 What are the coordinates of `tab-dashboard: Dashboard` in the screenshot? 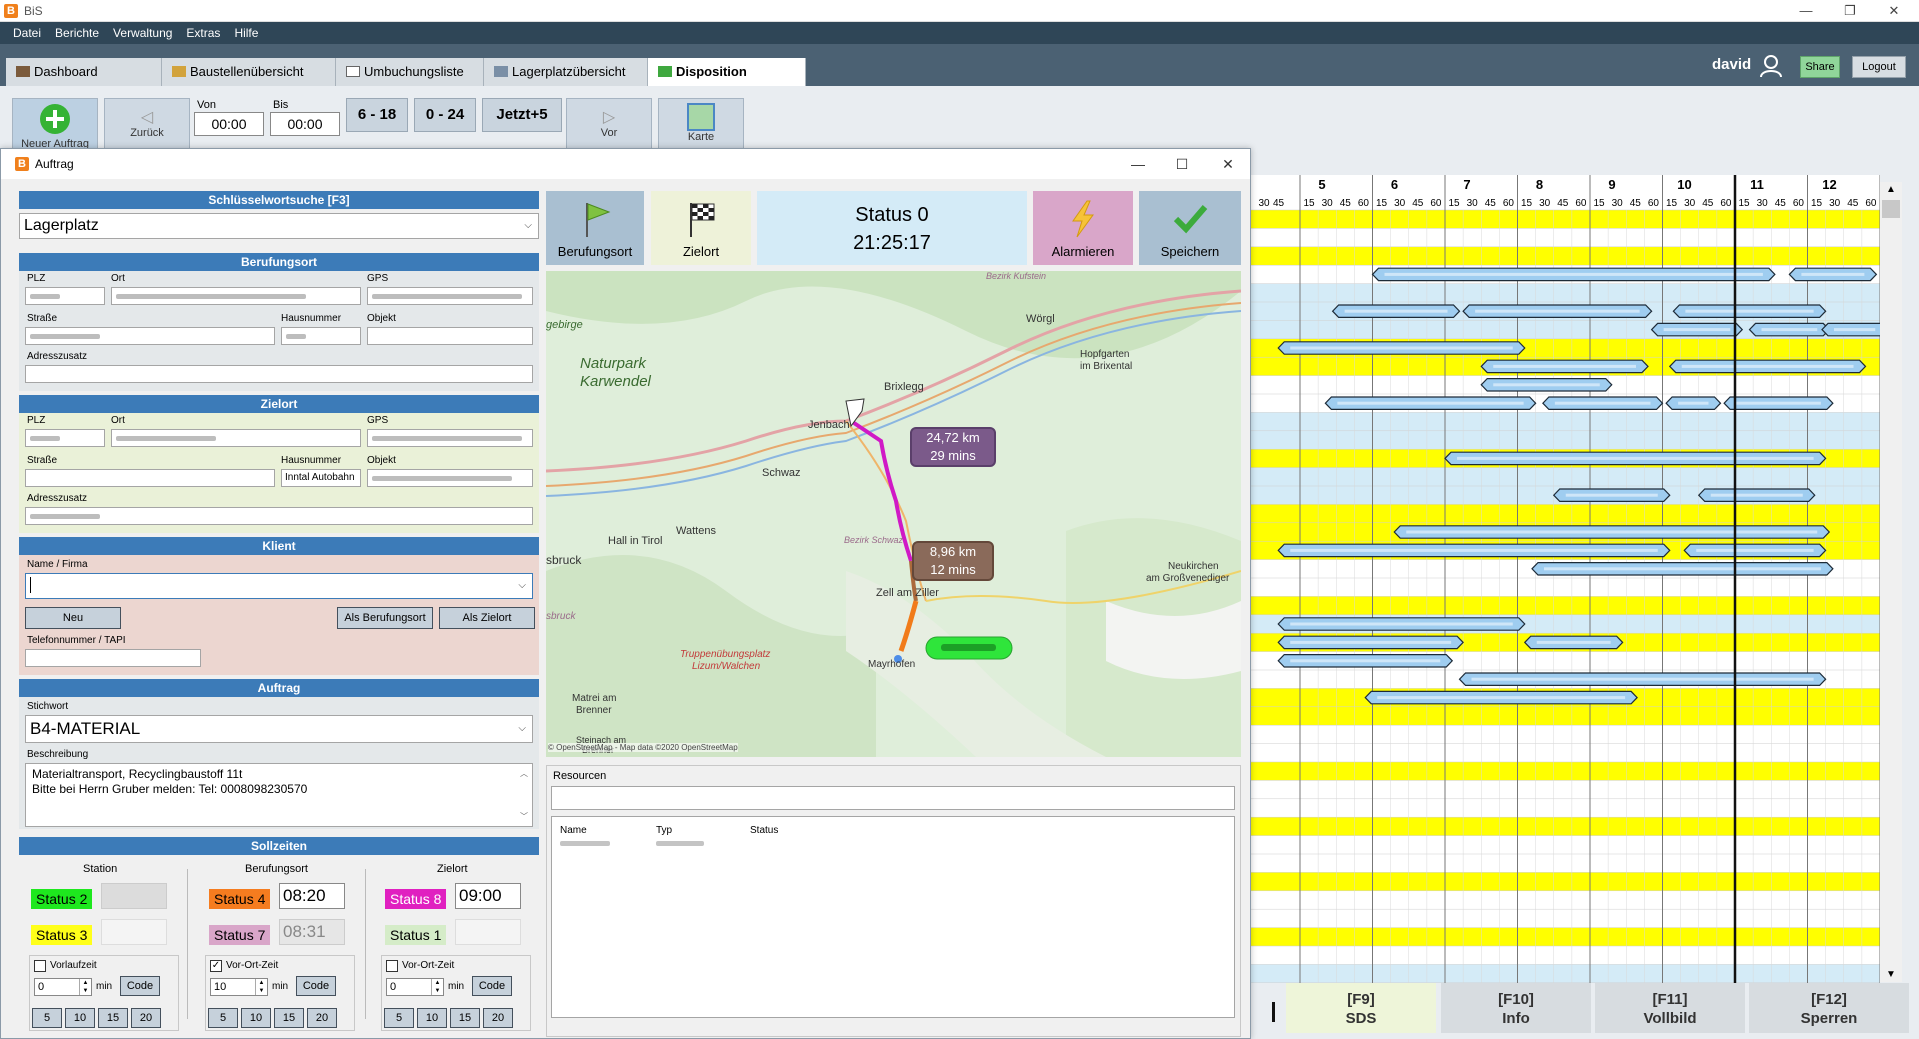 It's located at (84, 72).